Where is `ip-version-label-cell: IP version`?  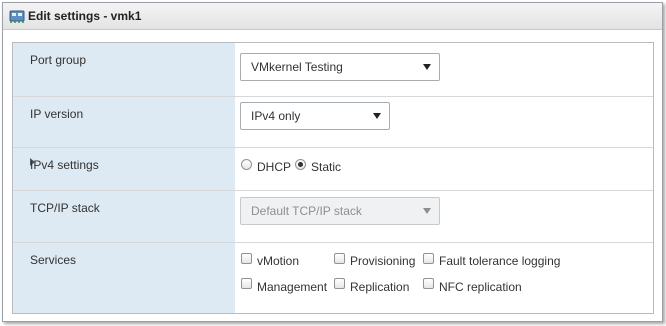
ip-version-label-cell: IP version is located at coordinates (124, 122).